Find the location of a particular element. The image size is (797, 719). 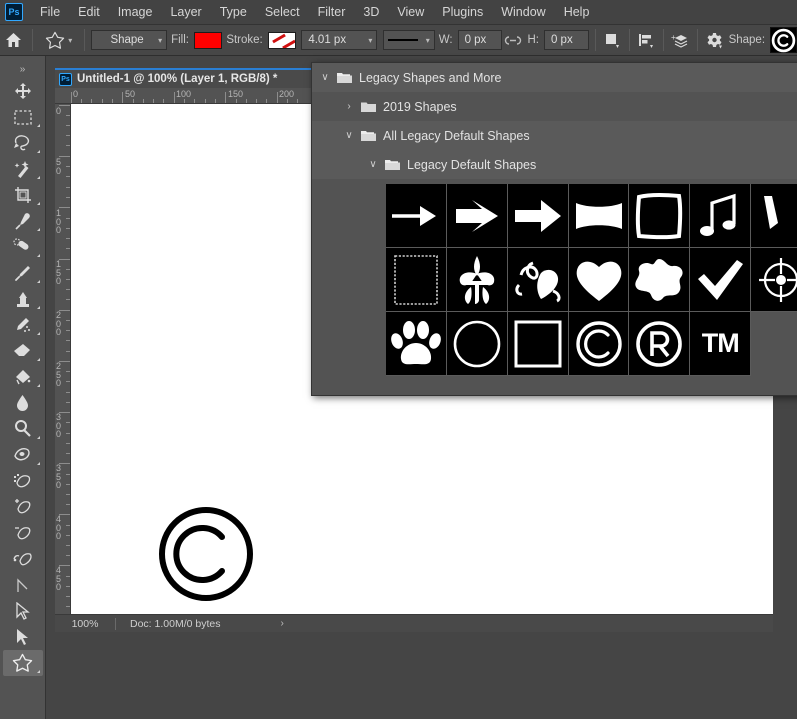

shape-cell-paw-print is located at coordinates (416, 344).